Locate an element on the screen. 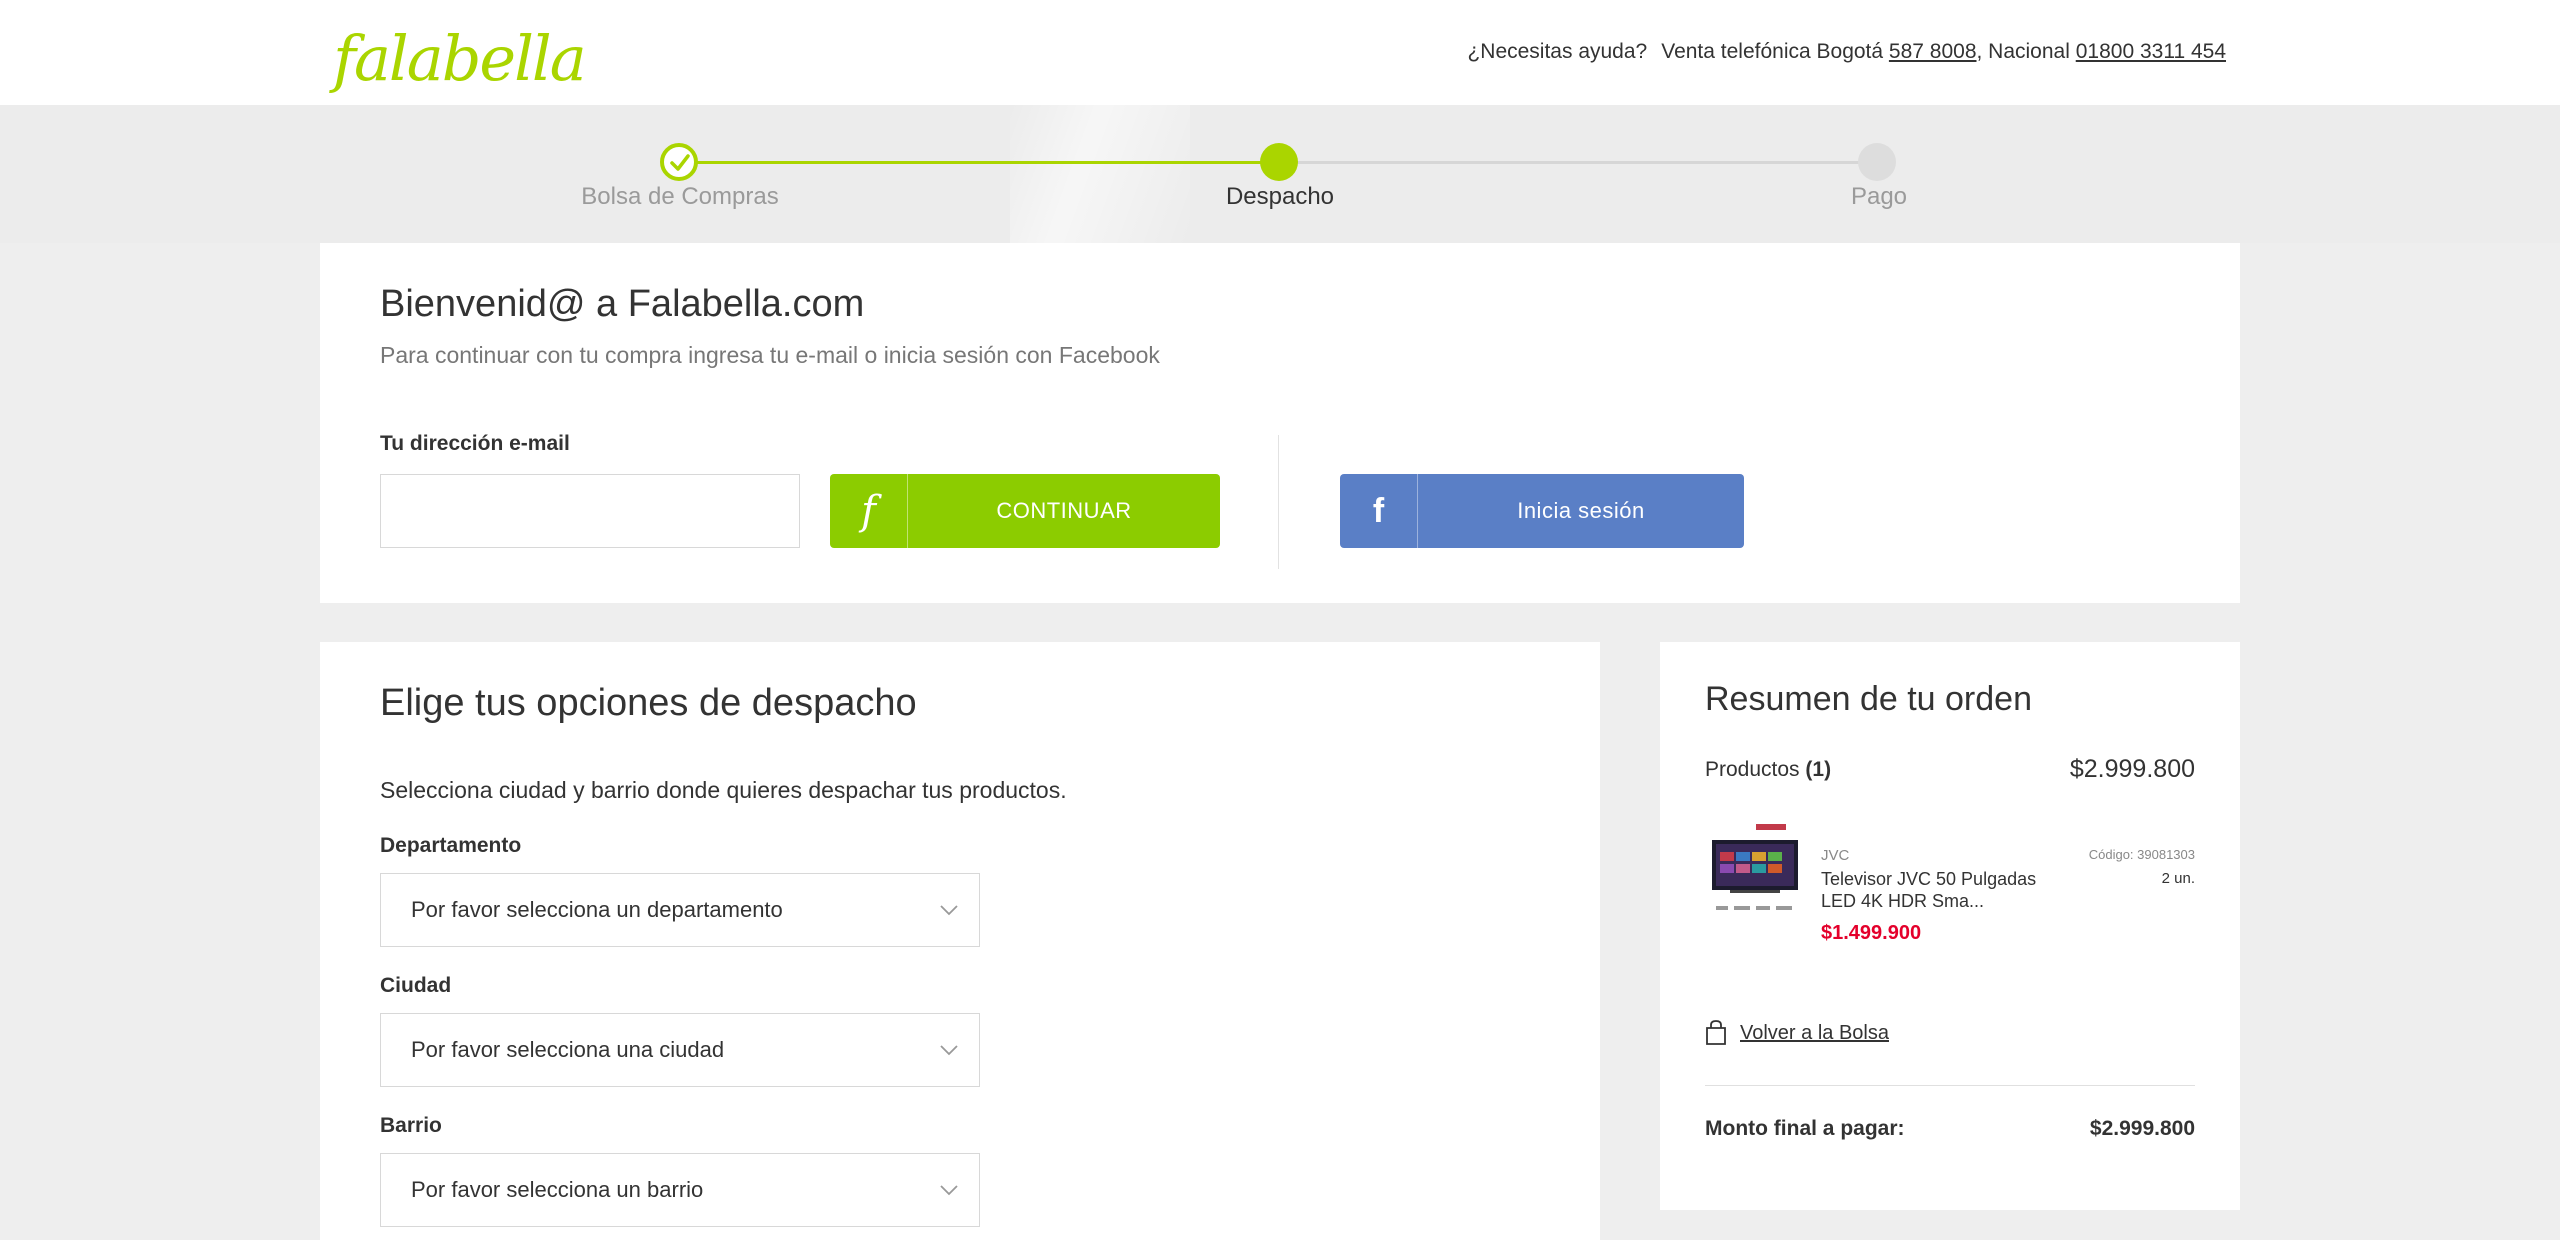 This screenshot has width=2560, height=1240. facebook-icon: f is located at coordinates (1379, 511).